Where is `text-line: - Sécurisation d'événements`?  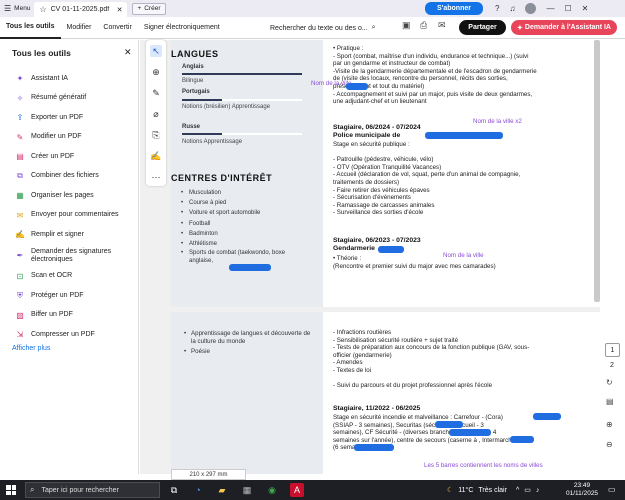
text-line: - Sécurisation d'événements is located at coordinates (372, 198).